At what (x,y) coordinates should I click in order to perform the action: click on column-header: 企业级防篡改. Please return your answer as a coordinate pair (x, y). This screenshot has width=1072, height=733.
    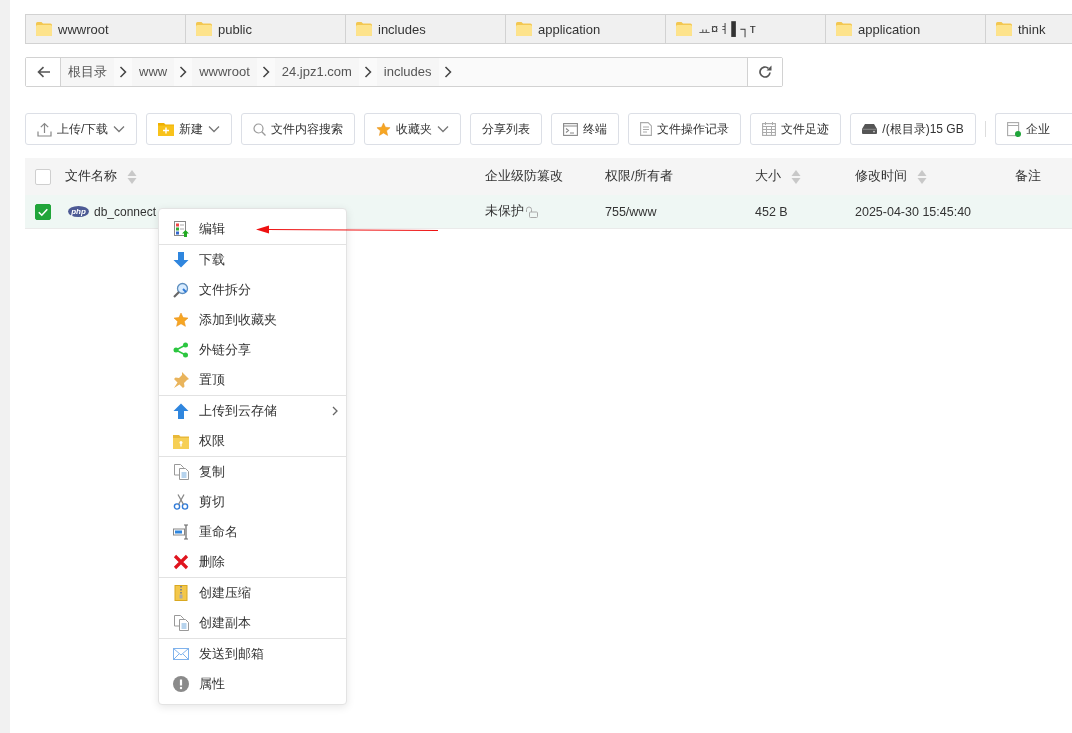
    Looking at the image, I should click on (524, 176).